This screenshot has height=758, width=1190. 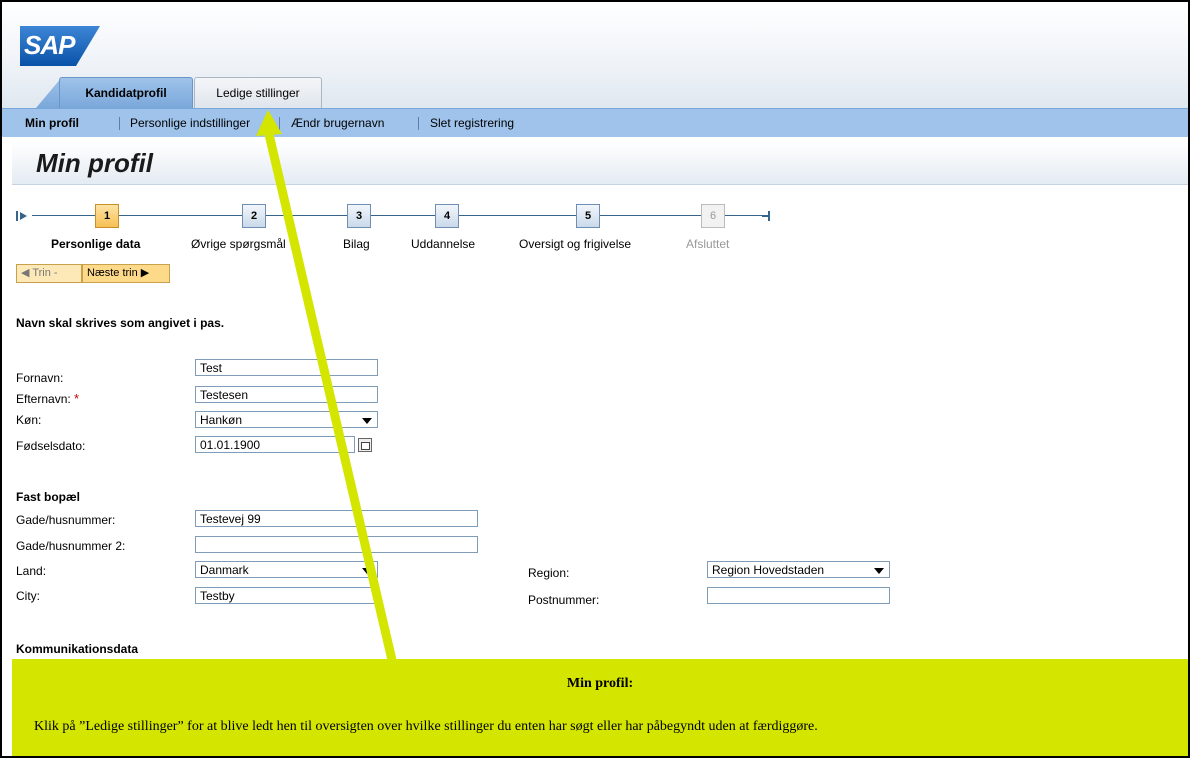 I want to click on postal-label: Postnummer:, so click(x=564, y=600).